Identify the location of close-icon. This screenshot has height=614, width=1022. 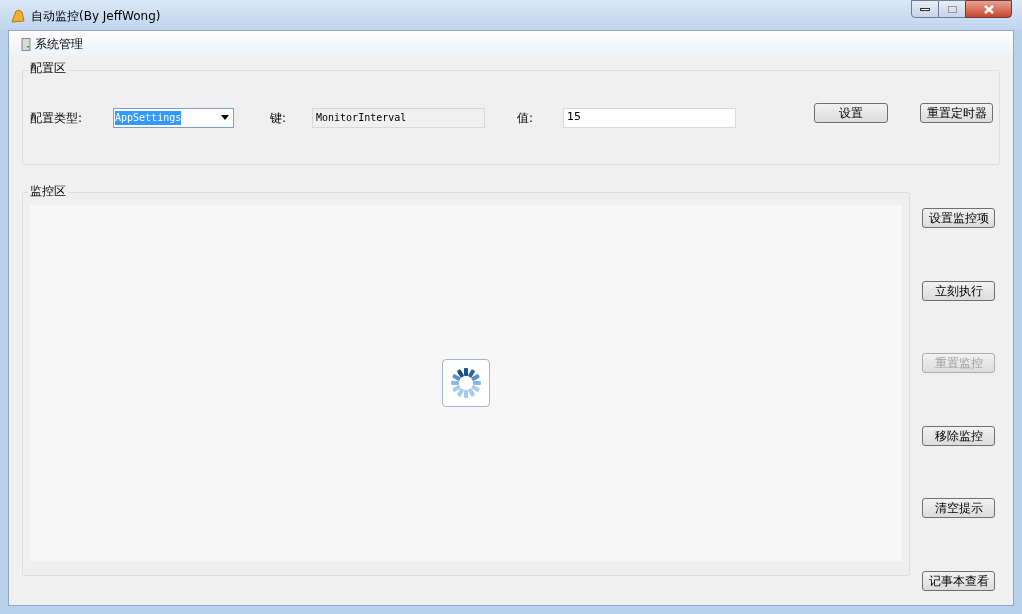
(988, 9).